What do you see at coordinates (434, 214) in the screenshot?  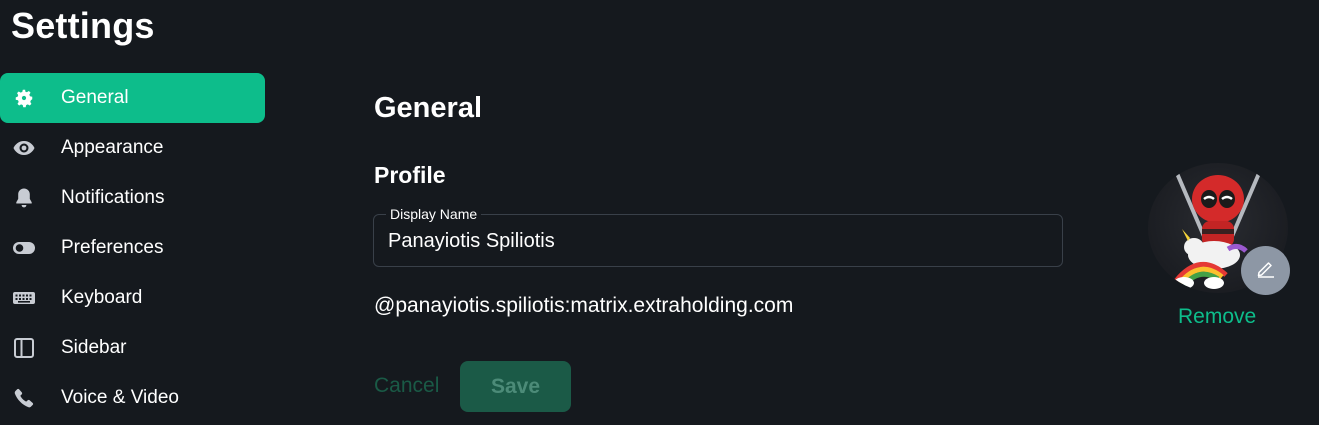 I see `display-name-label: Display Name` at bounding box center [434, 214].